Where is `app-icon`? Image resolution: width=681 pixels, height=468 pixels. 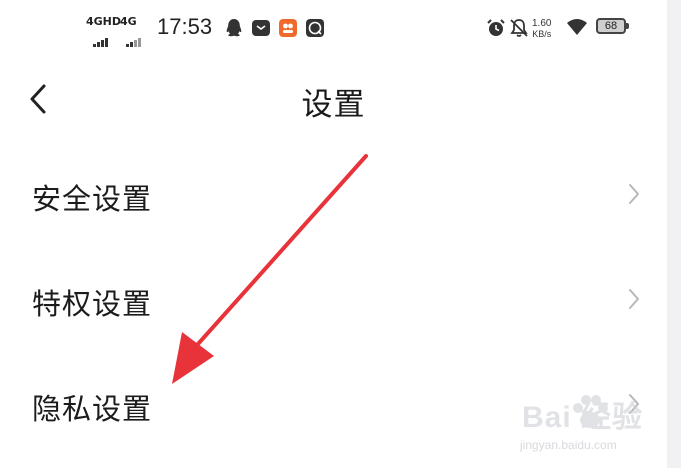
app-icon is located at coordinates (288, 28).